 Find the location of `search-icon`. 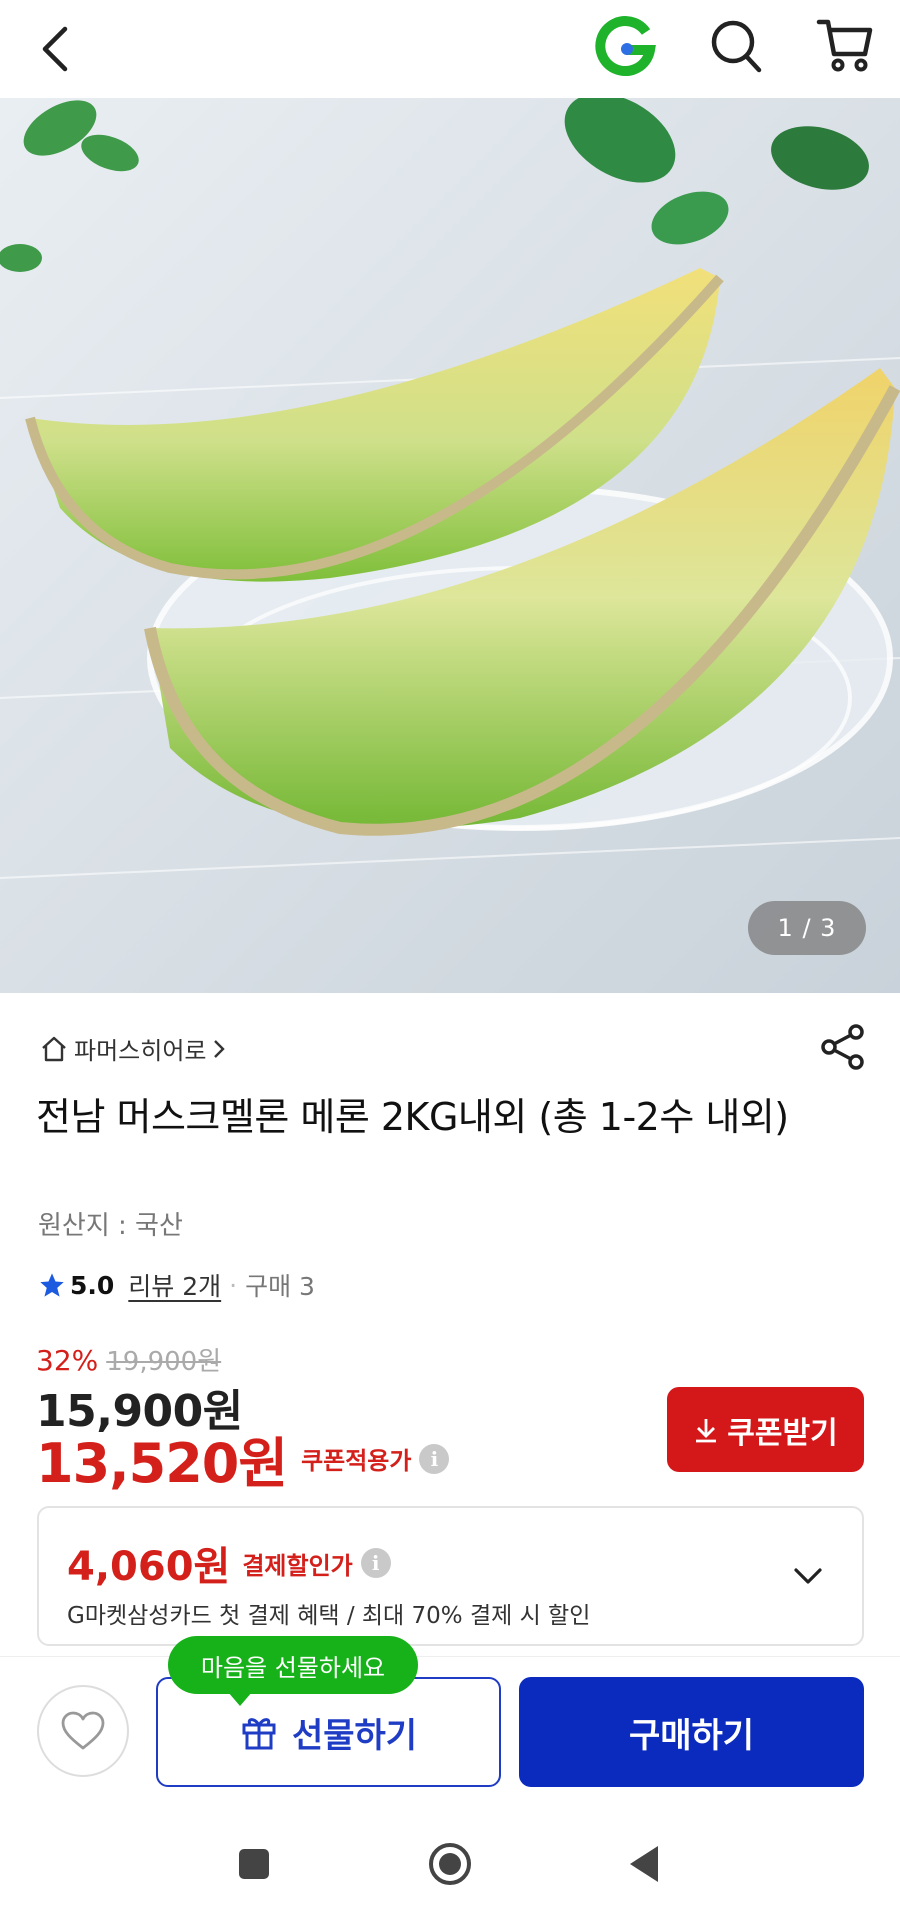

search-icon is located at coordinates (736, 46).